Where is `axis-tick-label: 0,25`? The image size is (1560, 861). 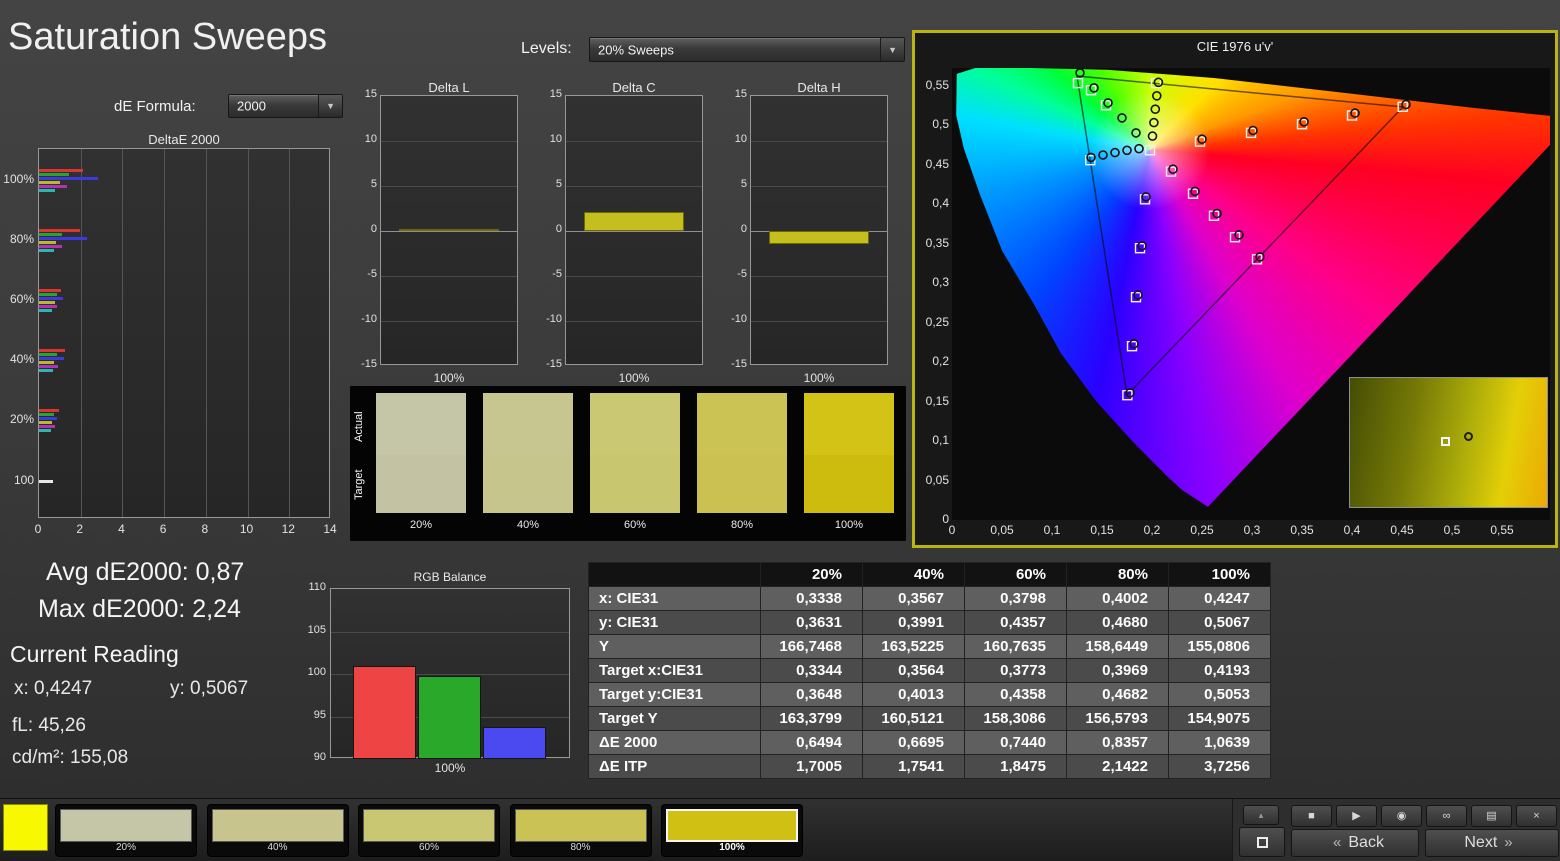
axis-tick-label: 0,25 is located at coordinates (1202, 530).